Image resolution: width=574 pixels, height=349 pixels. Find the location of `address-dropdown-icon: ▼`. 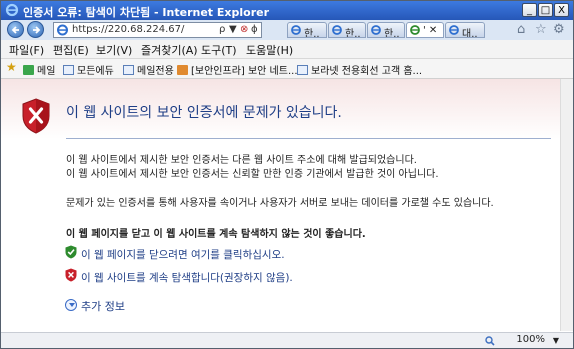

address-dropdown-icon: ▼ is located at coordinates (233, 29).